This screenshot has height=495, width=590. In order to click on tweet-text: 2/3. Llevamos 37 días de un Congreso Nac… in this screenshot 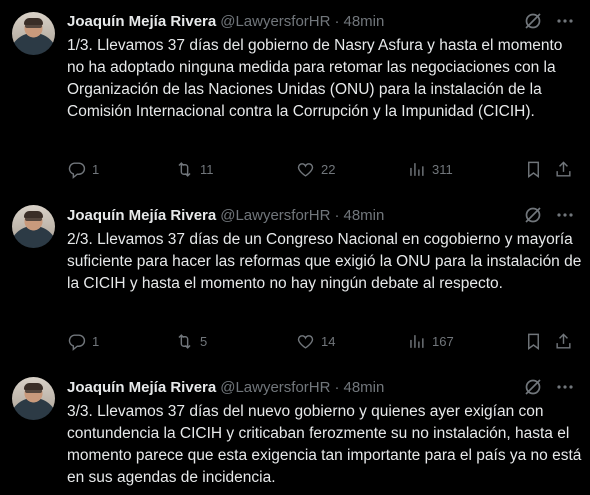, I will do `click(324, 261)`.